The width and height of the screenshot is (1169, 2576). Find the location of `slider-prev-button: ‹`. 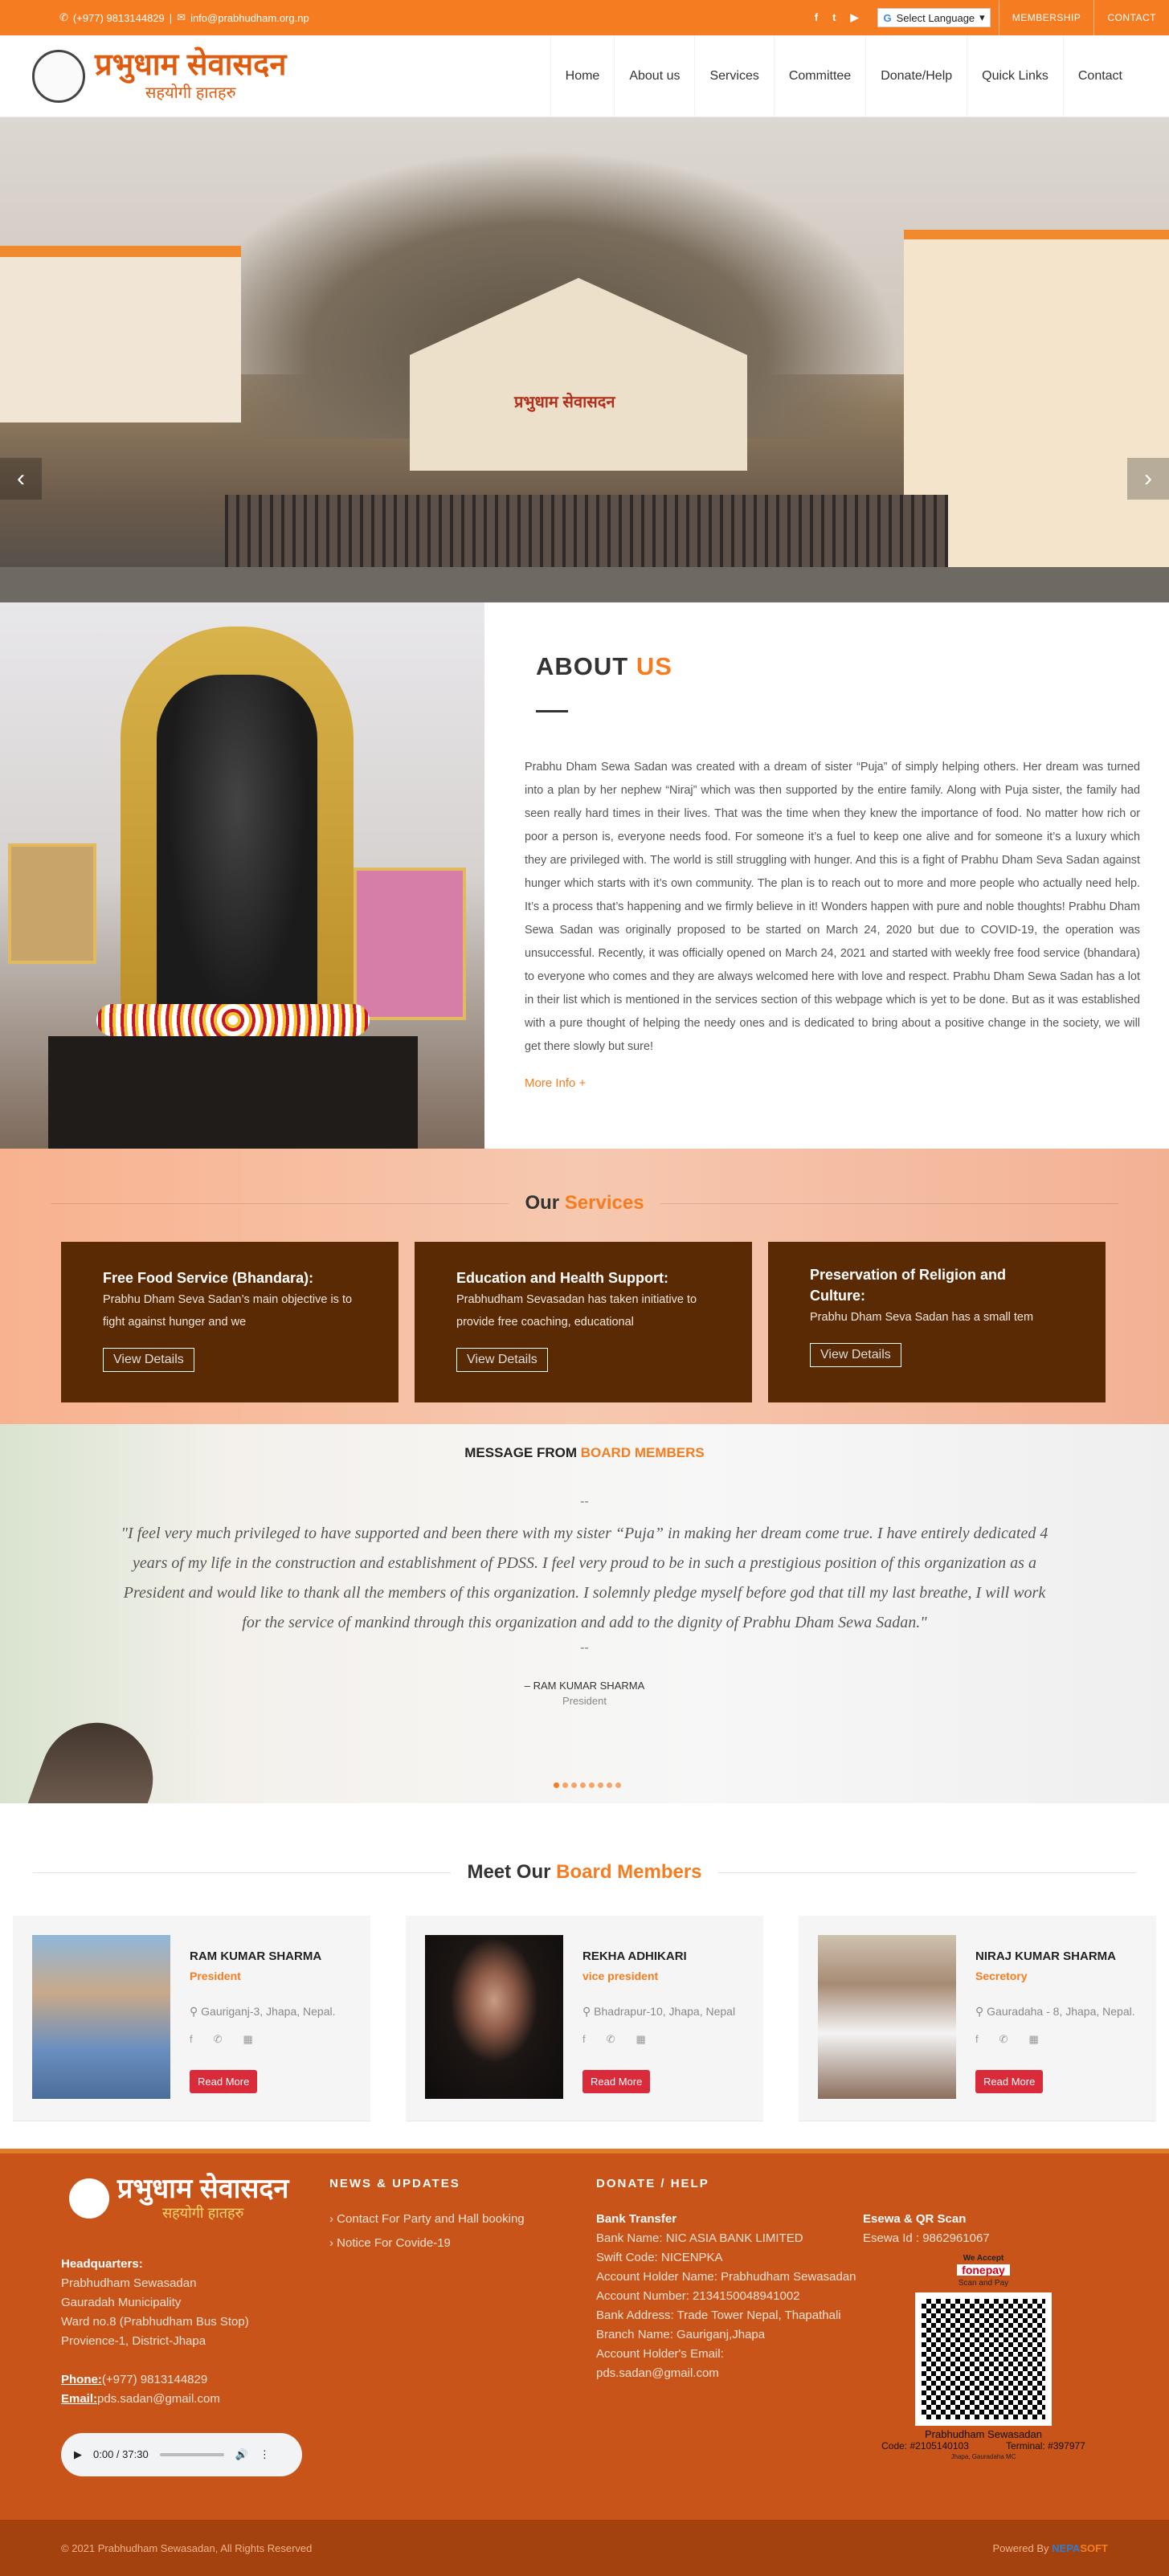

slider-prev-button: ‹ is located at coordinates (21, 479).